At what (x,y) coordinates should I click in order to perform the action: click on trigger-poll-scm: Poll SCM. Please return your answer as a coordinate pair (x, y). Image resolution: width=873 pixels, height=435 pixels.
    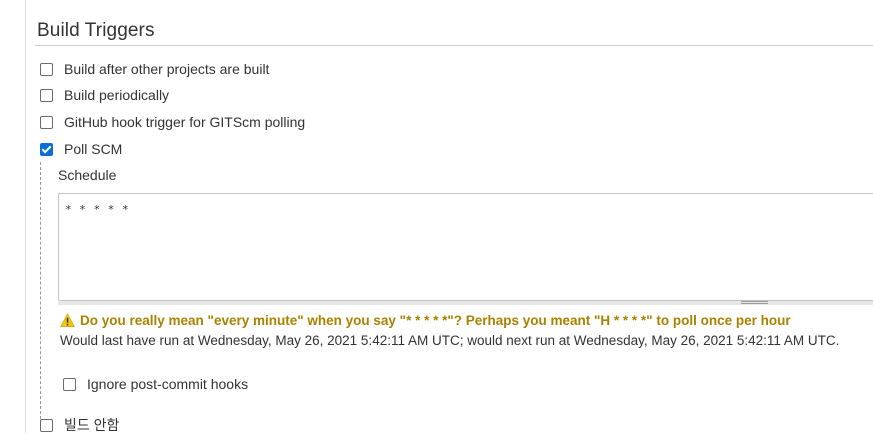
    Looking at the image, I should click on (81, 149).